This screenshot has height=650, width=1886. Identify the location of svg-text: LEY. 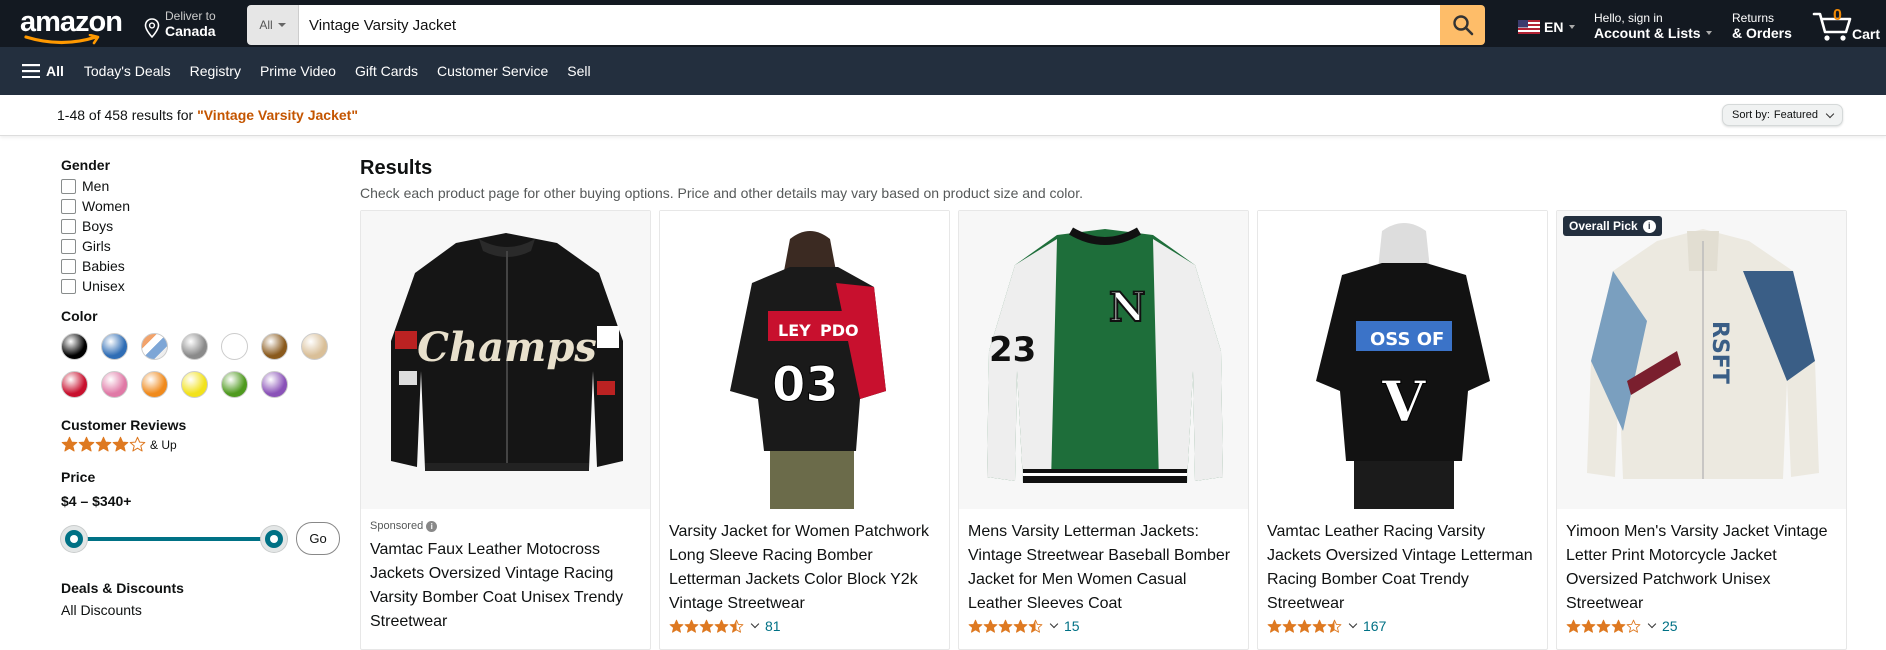
(794, 330).